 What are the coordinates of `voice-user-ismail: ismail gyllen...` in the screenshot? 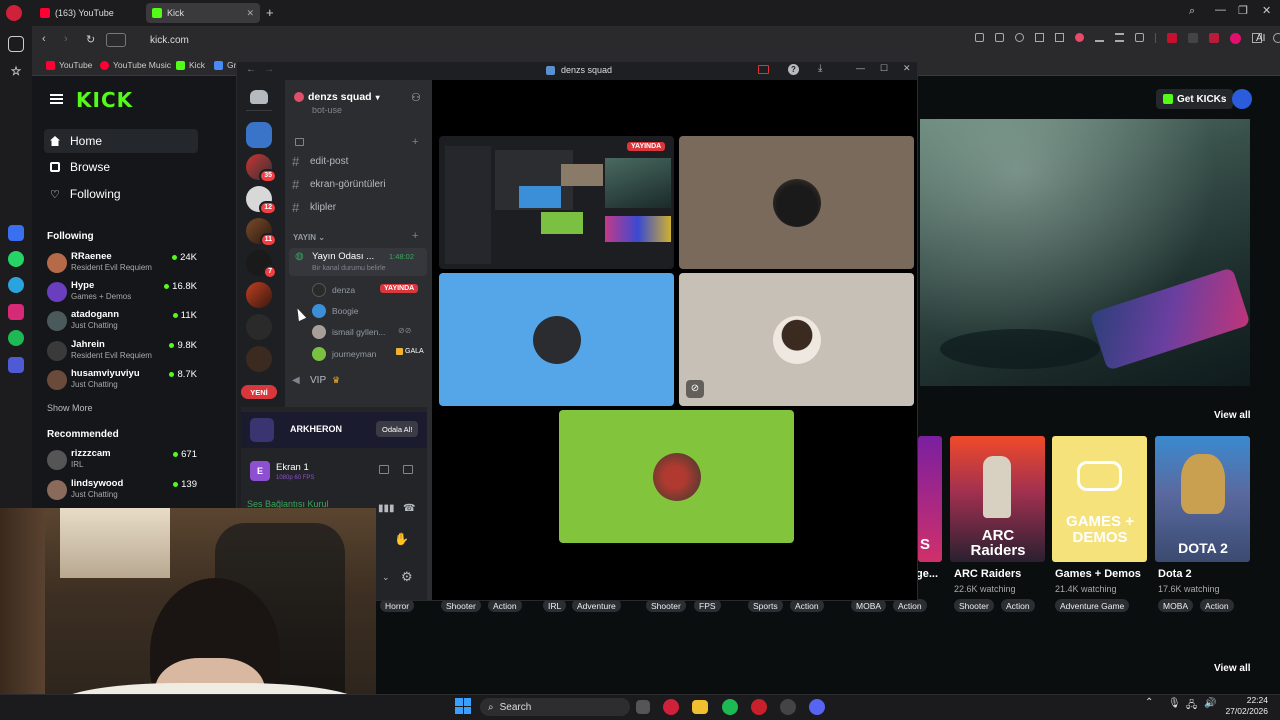 It's located at (348, 332).